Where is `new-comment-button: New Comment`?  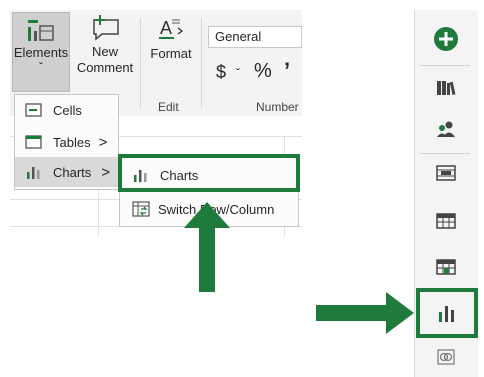
new-comment-button: New Comment is located at coordinates (105, 54).